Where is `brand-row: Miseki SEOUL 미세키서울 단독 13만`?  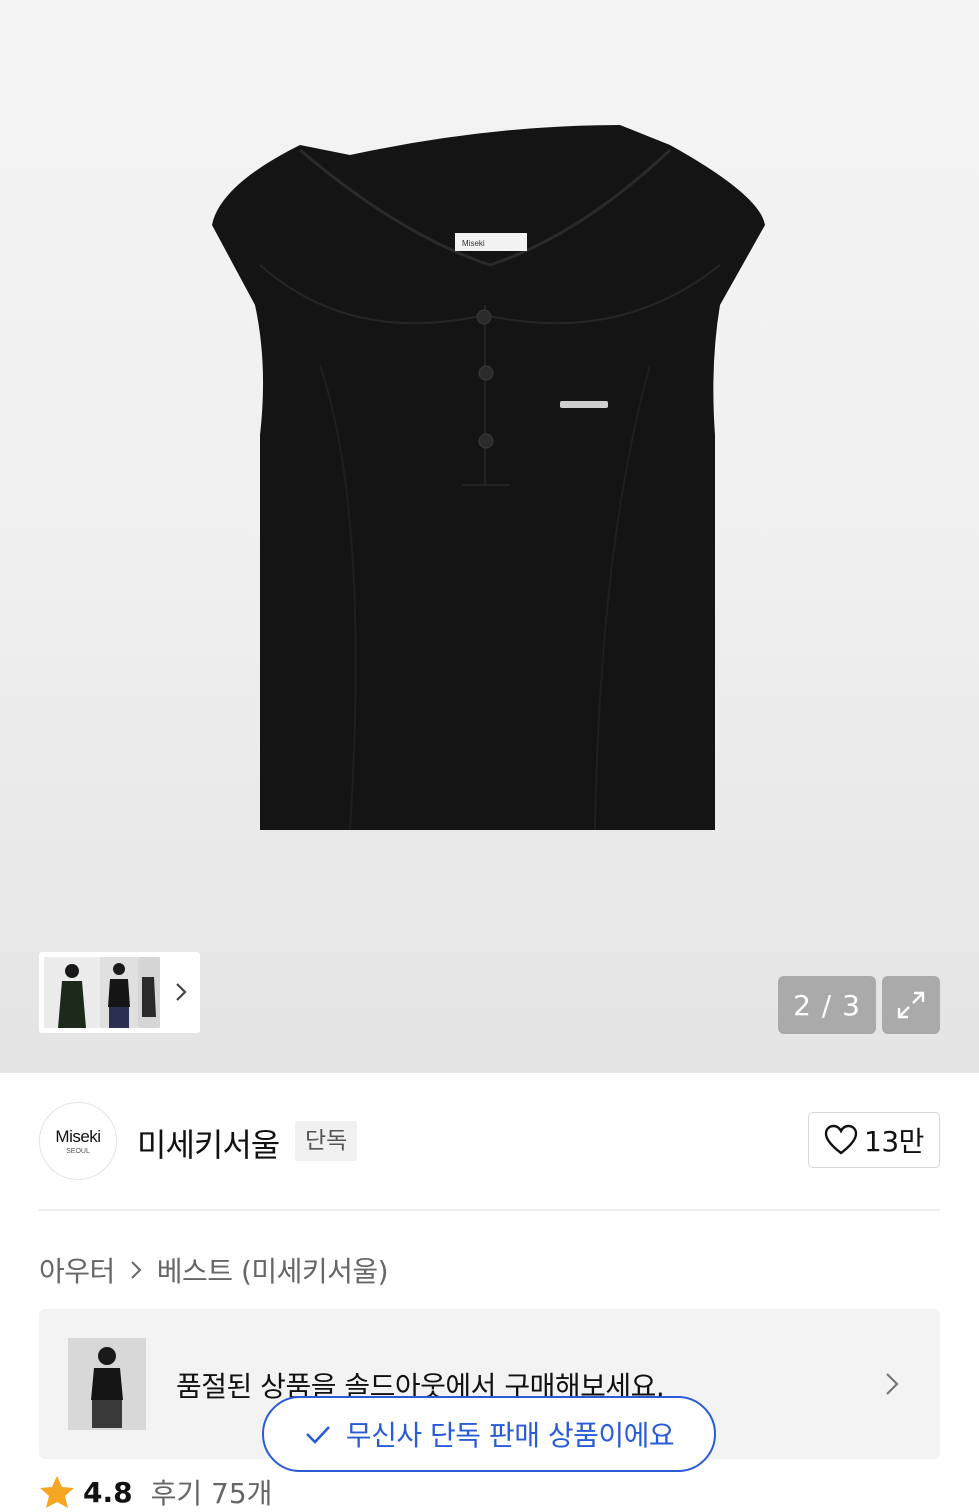 brand-row: Miseki SEOUL 미세키서울 단독 13만 is located at coordinates (489, 1141).